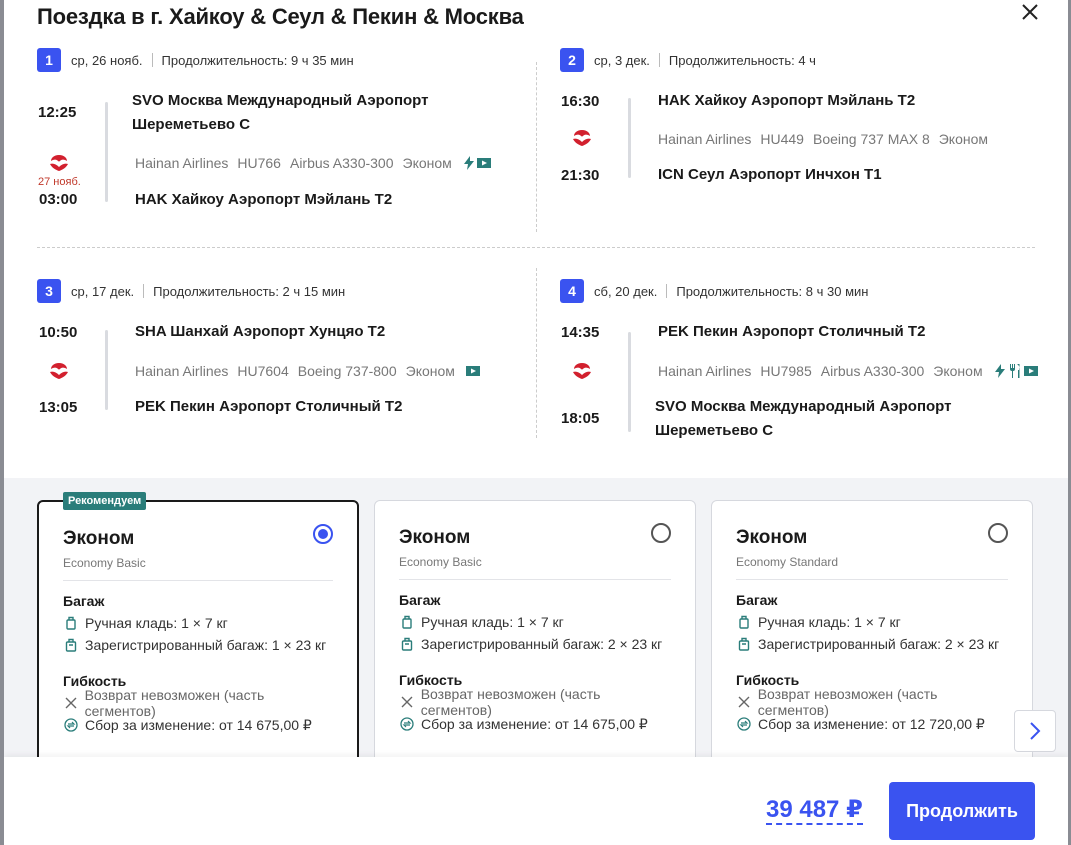  What do you see at coordinates (770, 174) in the screenshot?
I see `arrival-airport: ICN Сеул Аэропорт Инчхон T1` at bounding box center [770, 174].